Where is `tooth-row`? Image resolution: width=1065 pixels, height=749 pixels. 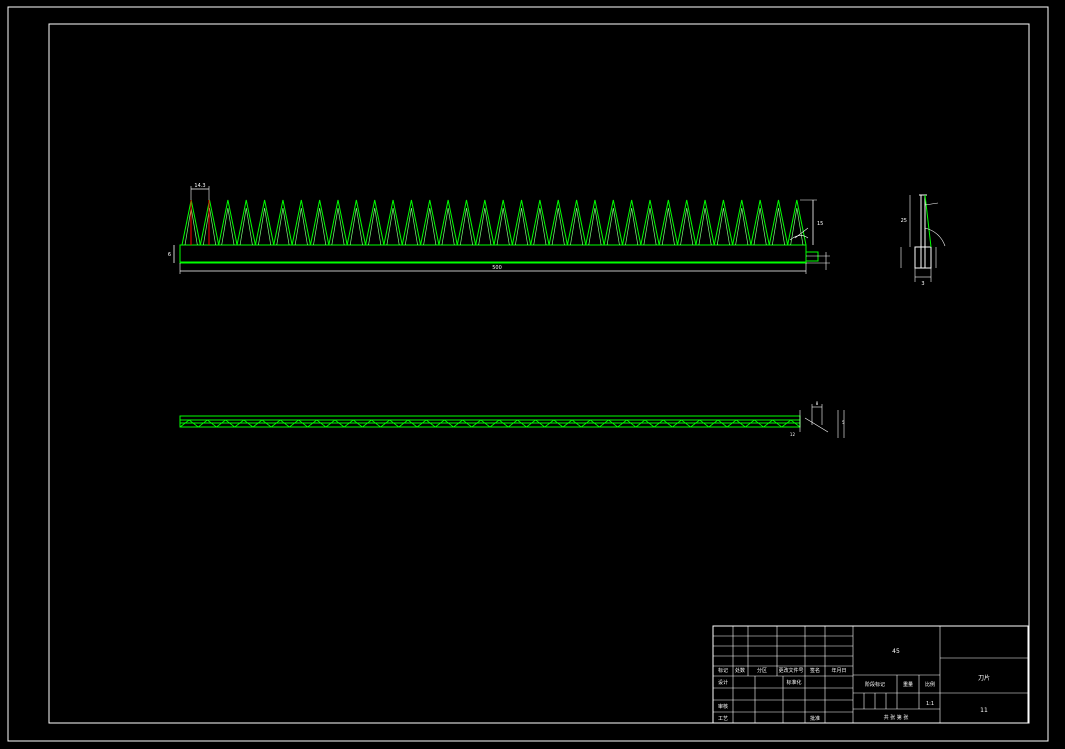 tooth-row is located at coordinates (494, 222).